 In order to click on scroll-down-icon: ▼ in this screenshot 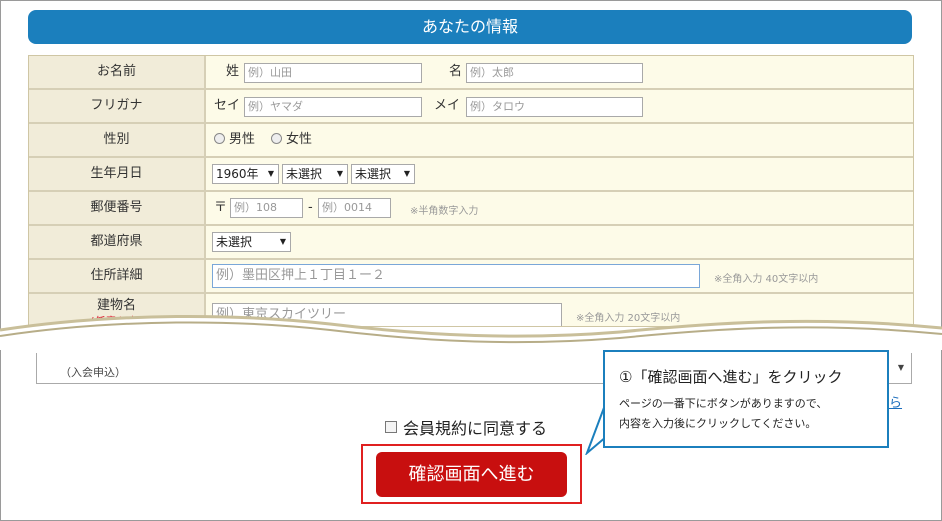, I will do `click(901, 368)`.